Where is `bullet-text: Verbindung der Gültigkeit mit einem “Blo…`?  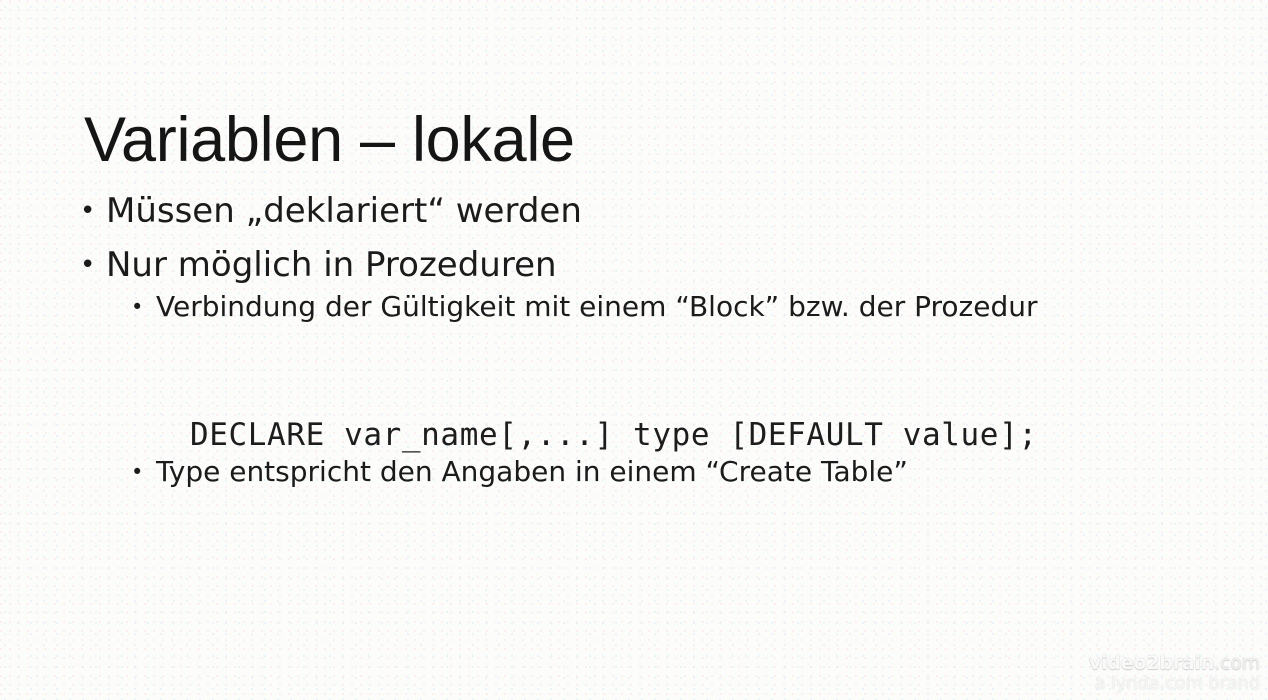 bullet-text: Verbindung der Gültigkeit mit einem “Blo… is located at coordinates (597, 306).